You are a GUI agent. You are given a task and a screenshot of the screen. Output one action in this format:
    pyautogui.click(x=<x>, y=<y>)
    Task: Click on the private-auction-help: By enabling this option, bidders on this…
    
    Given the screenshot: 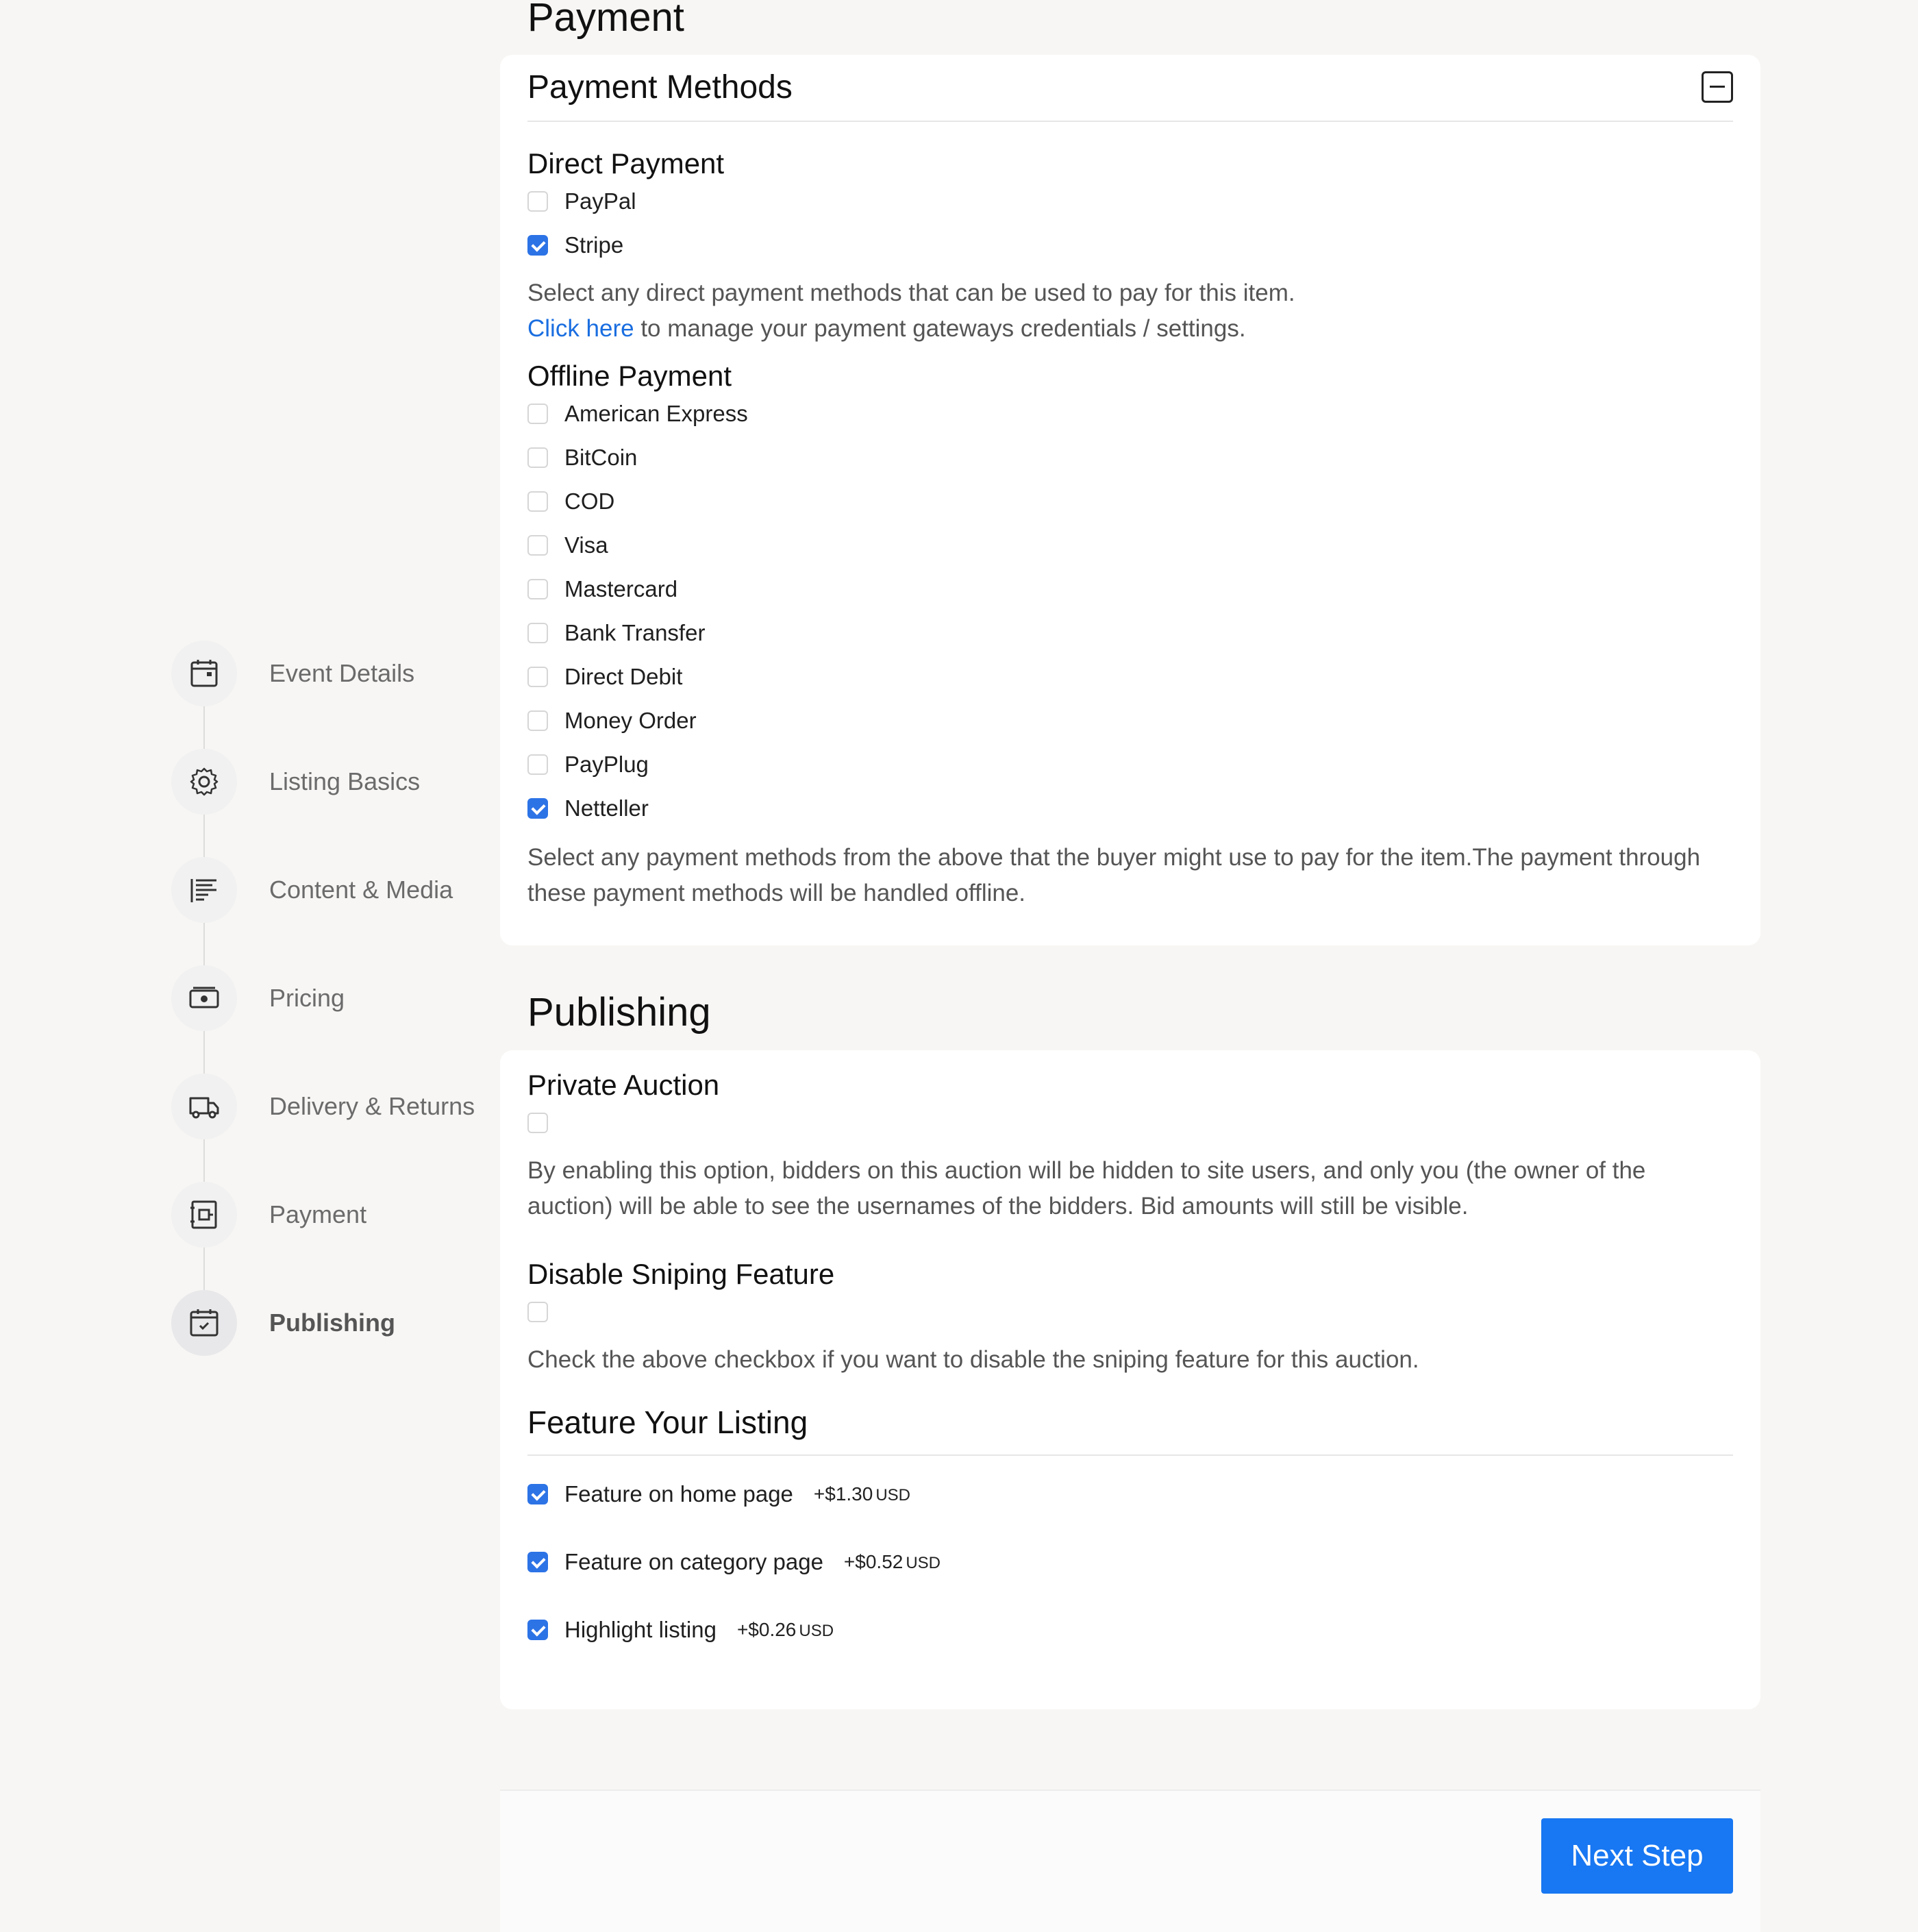 What is the action you would take?
    pyautogui.click(x=1086, y=1188)
    